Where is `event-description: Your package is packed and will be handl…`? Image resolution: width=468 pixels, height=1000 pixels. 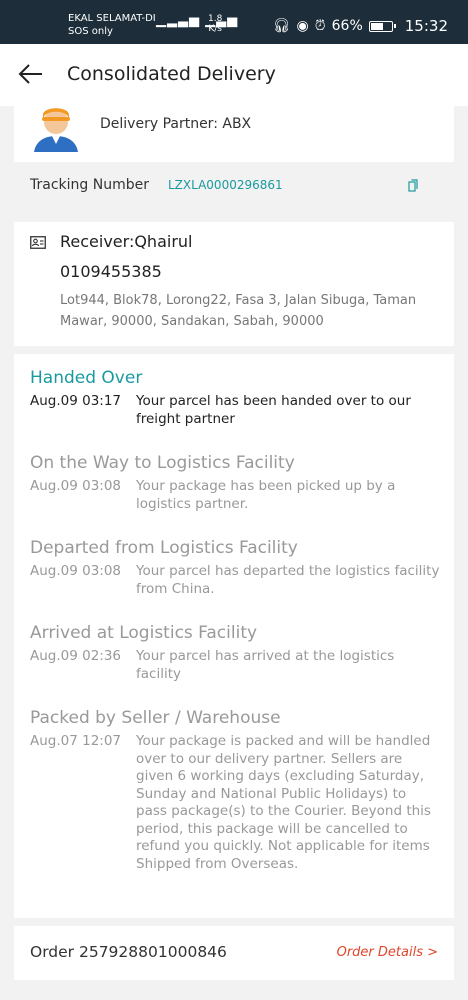 event-description: Your package is packed and will be handl… is located at coordinates (283, 802).